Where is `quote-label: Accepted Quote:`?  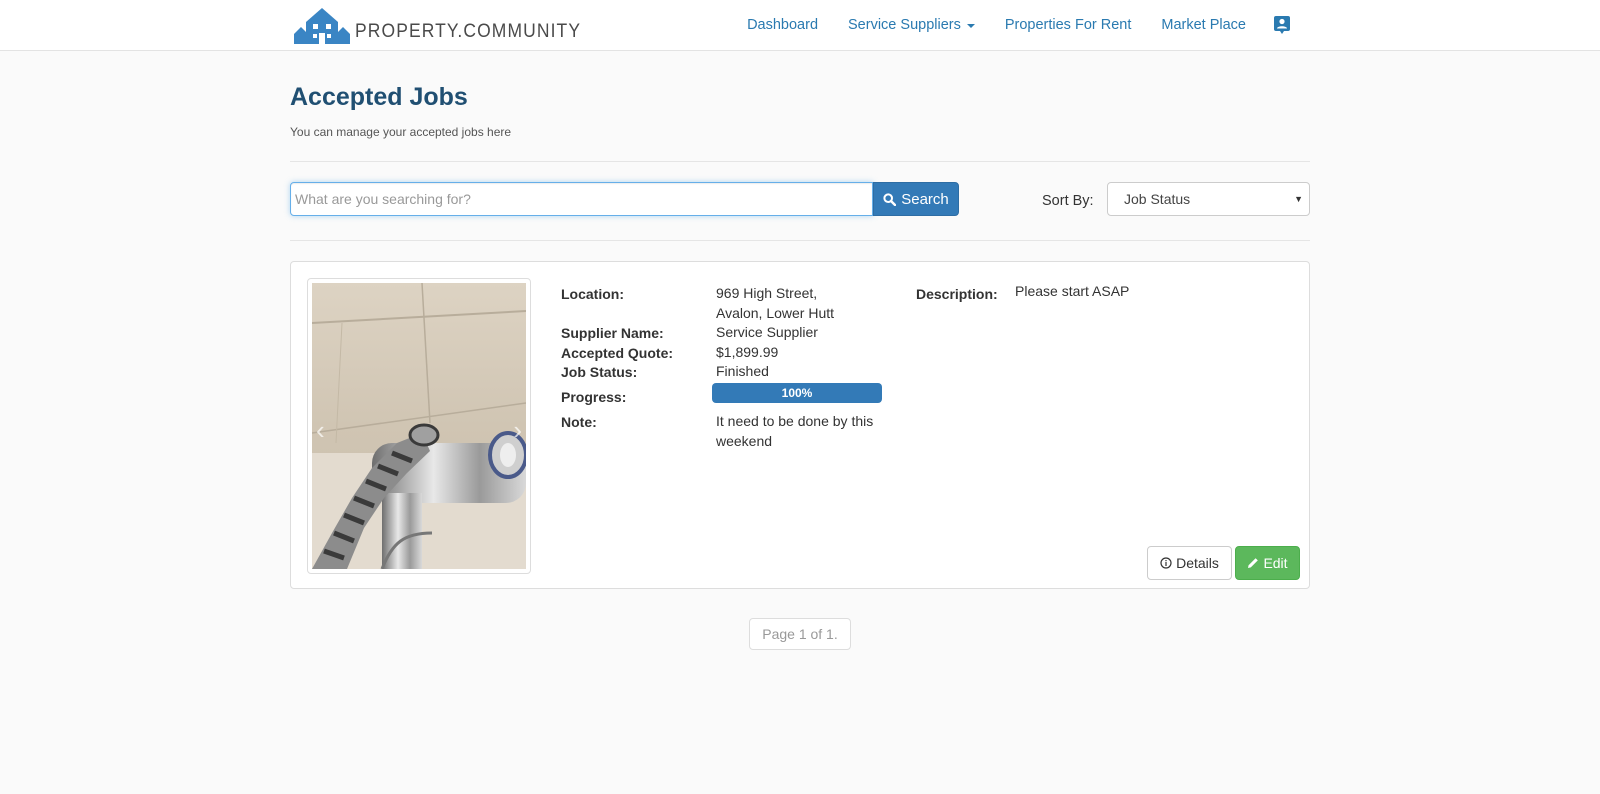 quote-label: Accepted Quote: is located at coordinates (617, 353).